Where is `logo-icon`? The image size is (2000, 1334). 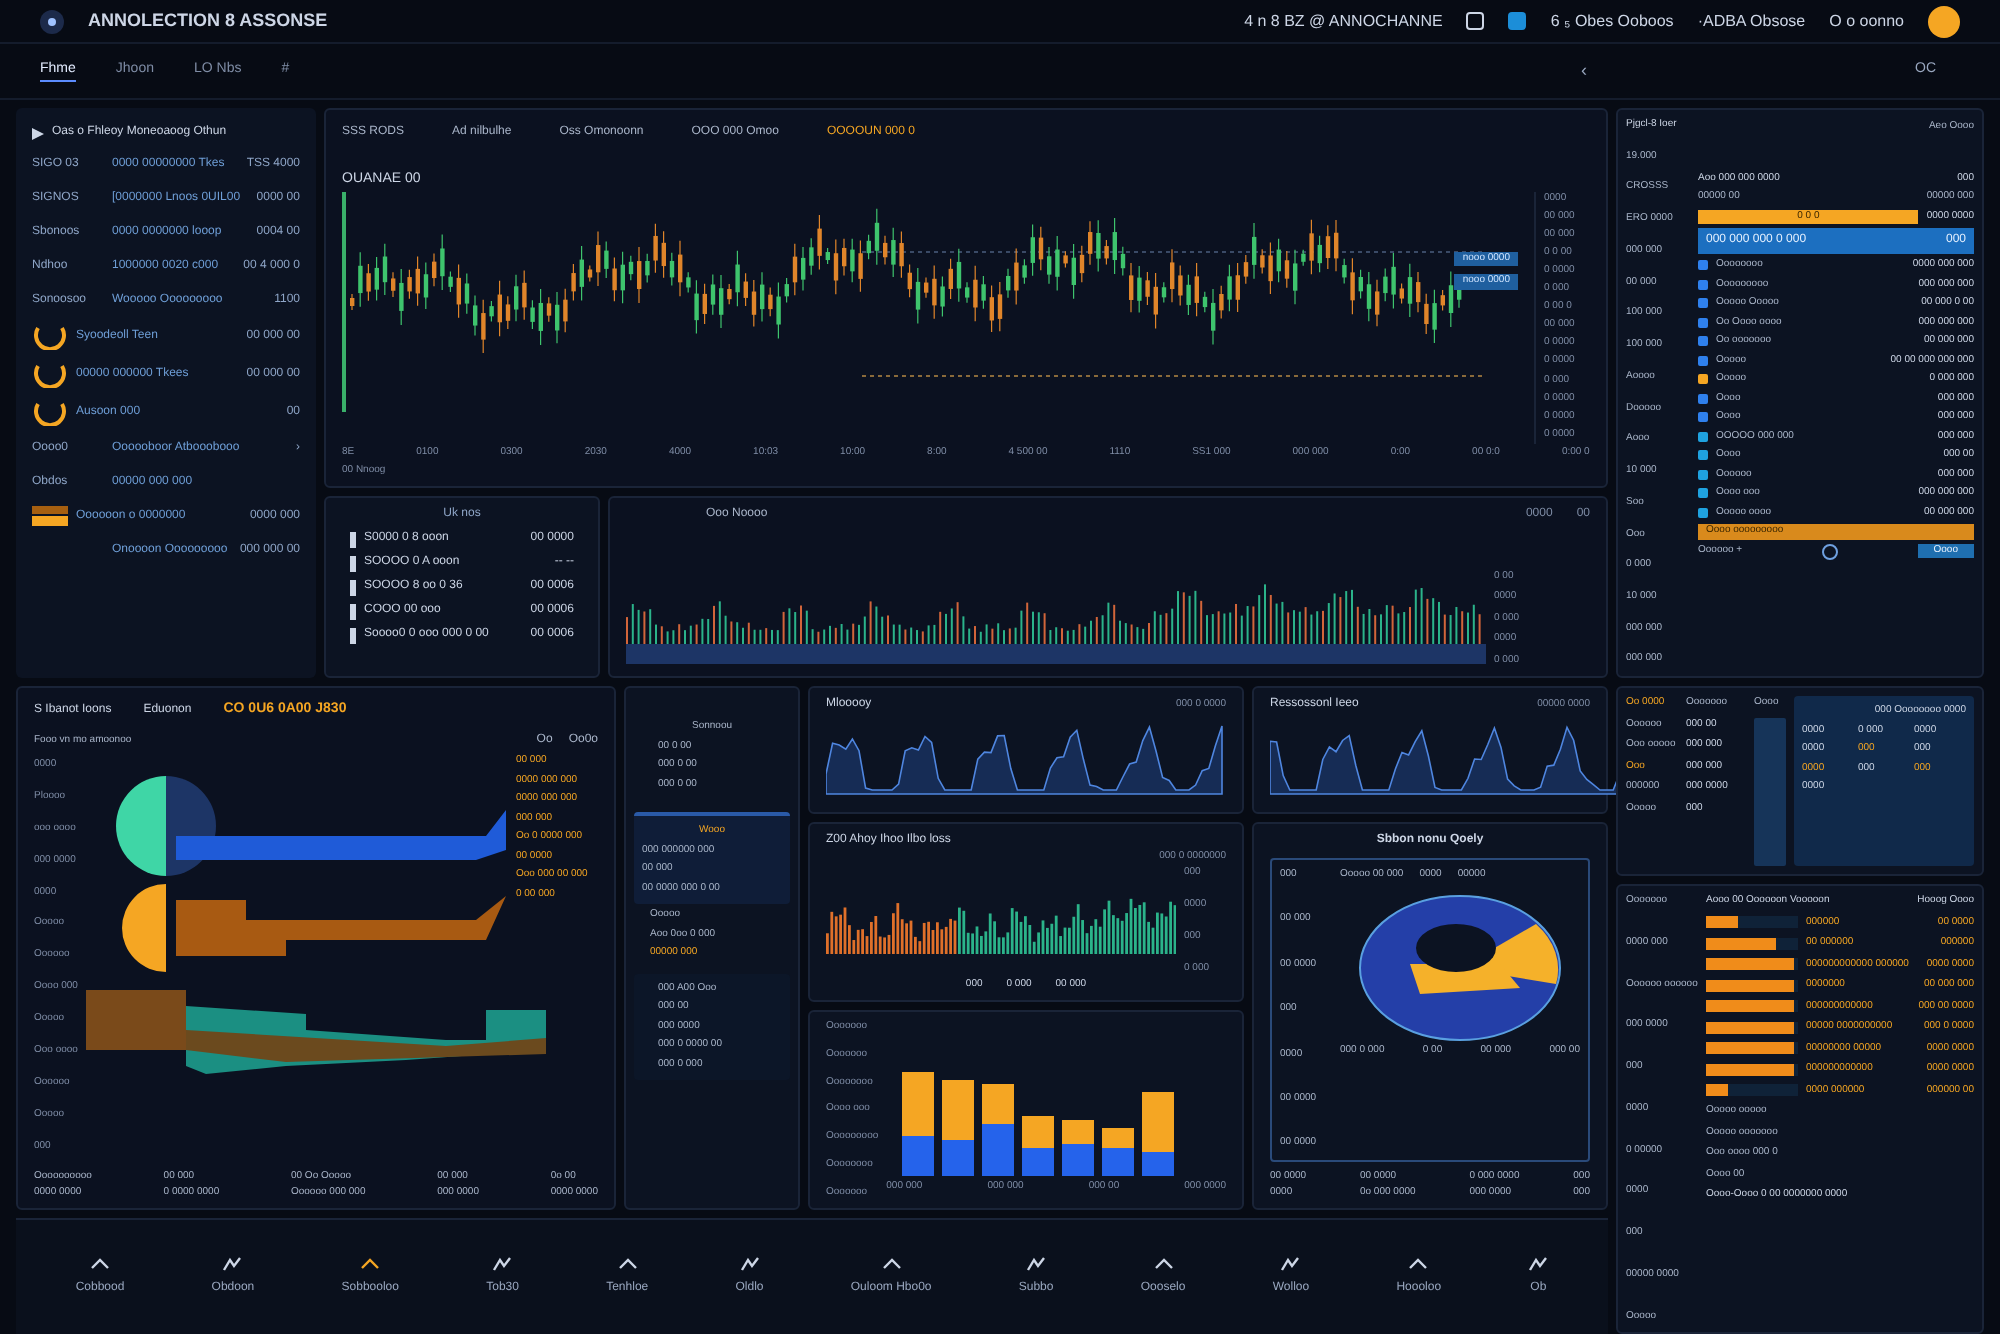 logo-icon is located at coordinates (52, 21).